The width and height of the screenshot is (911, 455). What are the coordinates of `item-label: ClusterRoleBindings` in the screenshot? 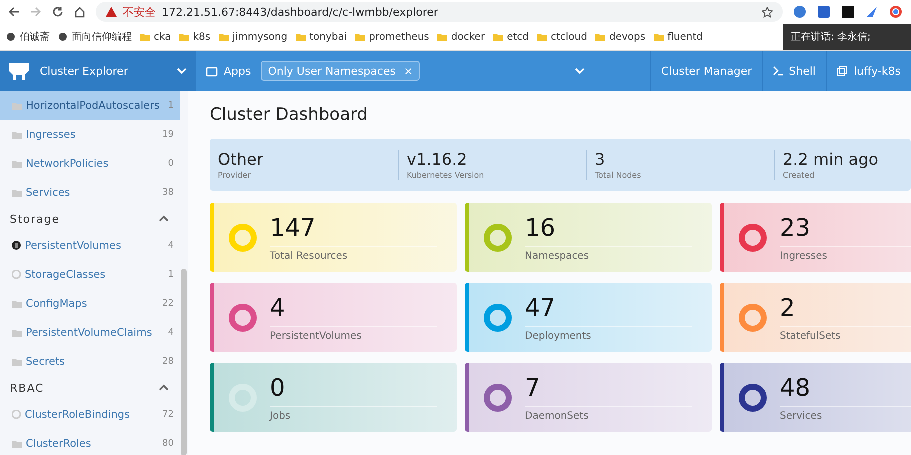 It's located at (78, 414).